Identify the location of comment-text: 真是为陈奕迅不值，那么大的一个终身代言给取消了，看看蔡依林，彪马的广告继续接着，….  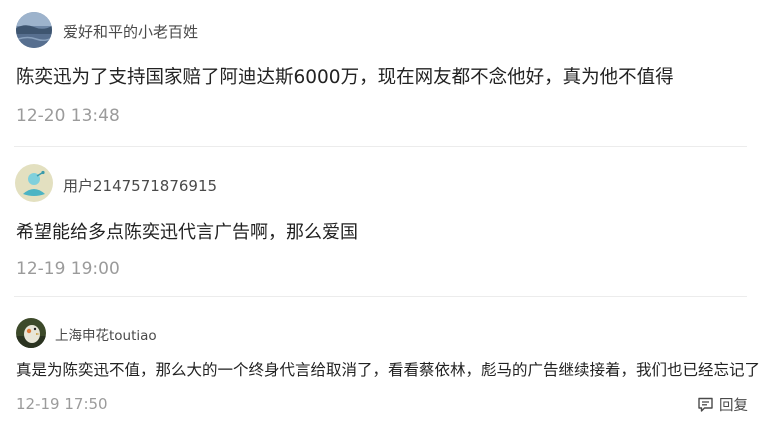
(388, 370).